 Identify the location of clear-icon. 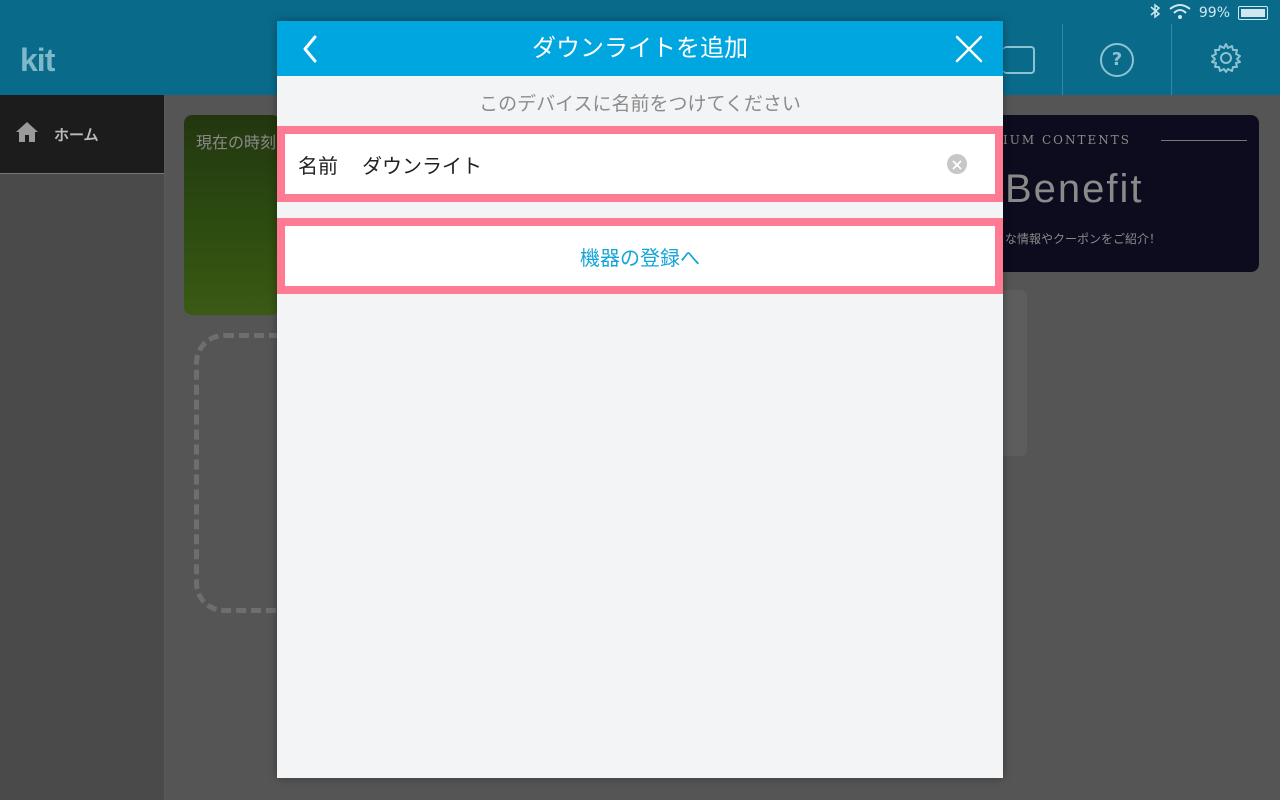
(957, 164).